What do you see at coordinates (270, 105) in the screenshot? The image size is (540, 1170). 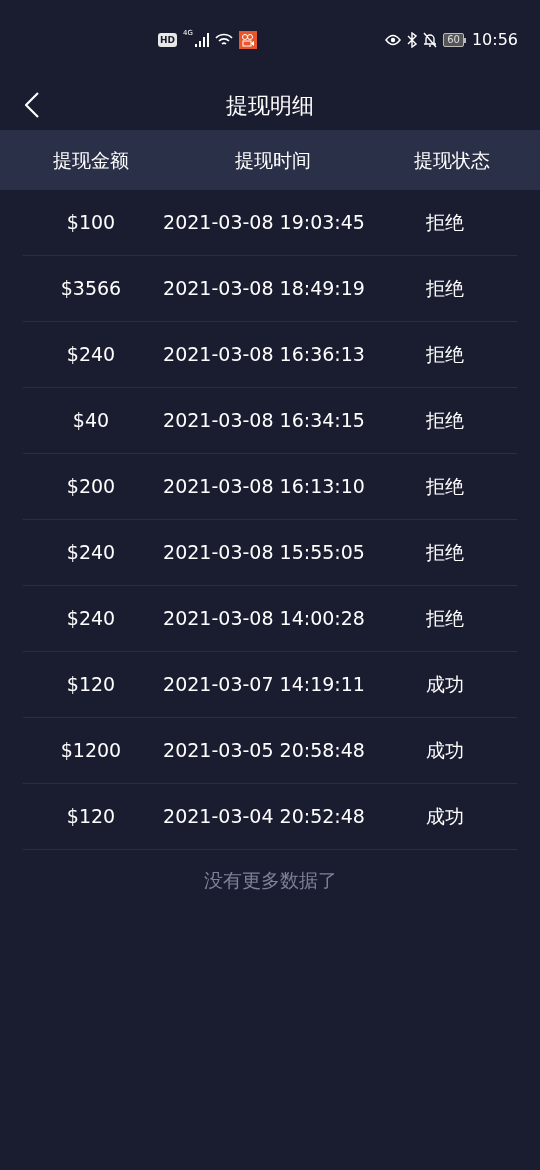 I see `page-title: 提现明细` at bounding box center [270, 105].